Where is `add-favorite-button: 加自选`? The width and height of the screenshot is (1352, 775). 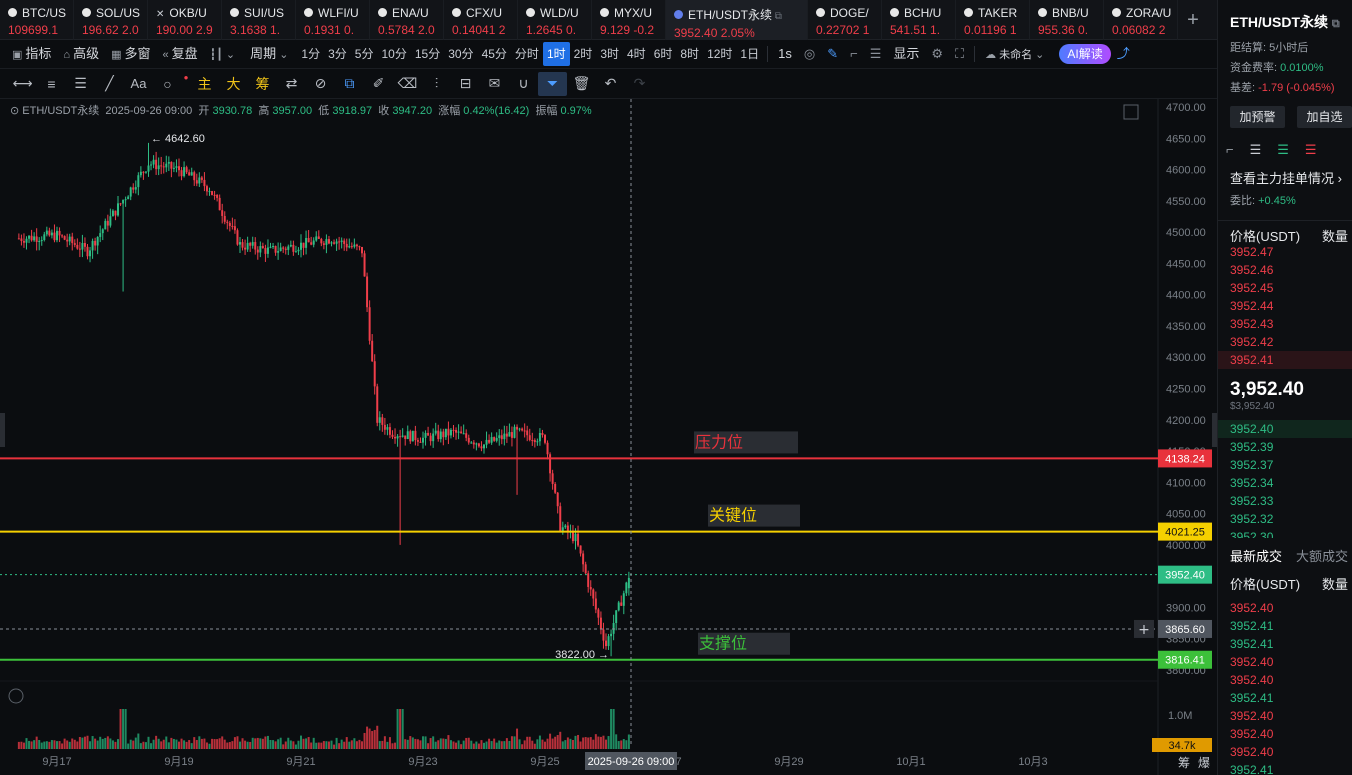 add-favorite-button: 加自选 is located at coordinates (1324, 117).